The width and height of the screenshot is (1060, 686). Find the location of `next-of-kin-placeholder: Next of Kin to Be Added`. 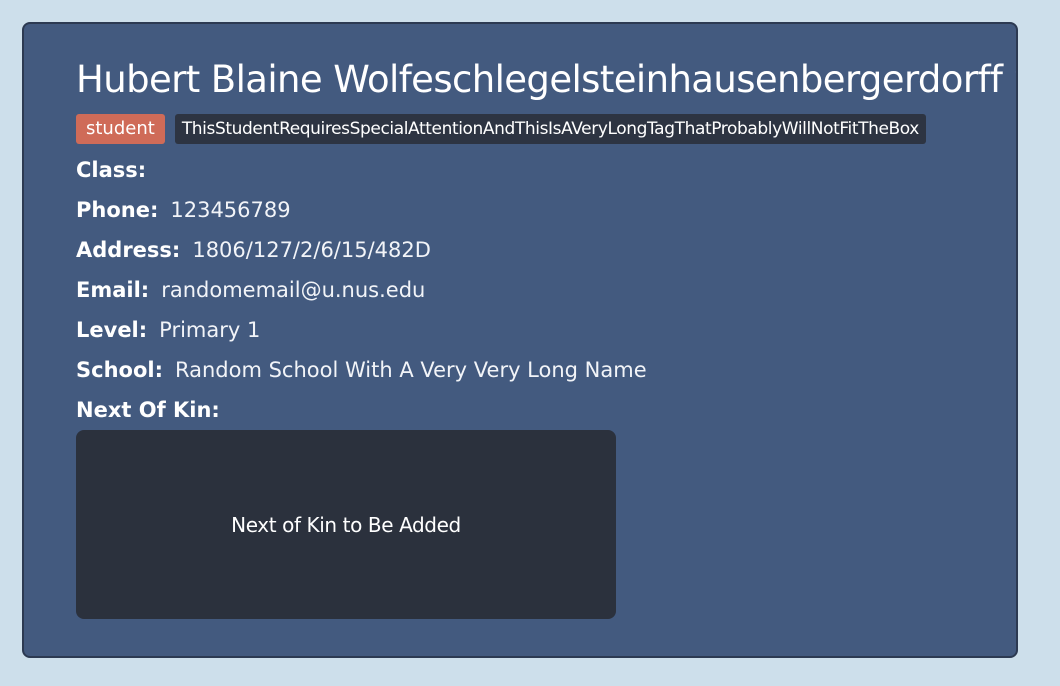

next-of-kin-placeholder: Next of Kin to Be Added is located at coordinates (346, 524).